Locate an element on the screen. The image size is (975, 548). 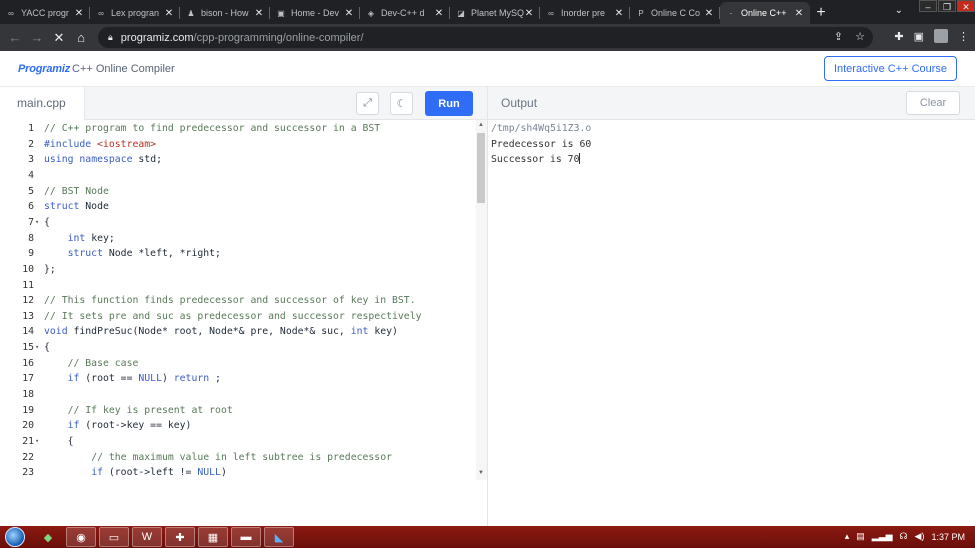
code-text: if (root->key == key) is located at coordinates (129, 426).